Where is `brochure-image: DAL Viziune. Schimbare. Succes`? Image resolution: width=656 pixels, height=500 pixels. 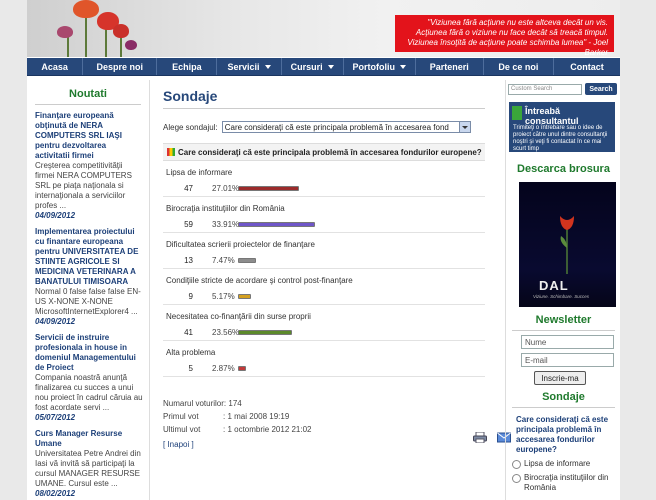
brochure-image: DAL Viziune. Schimbare. Succes is located at coordinates (567, 244).